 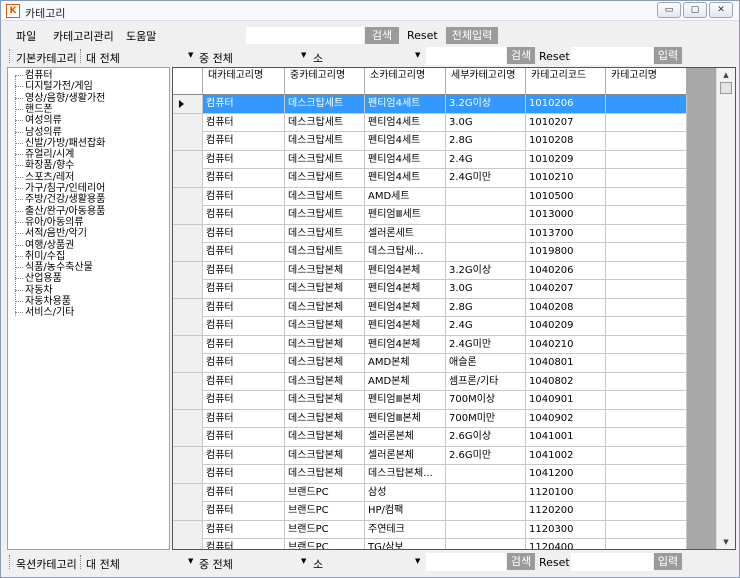 What do you see at coordinates (52, 267) in the screenshot?
I see `tree-item: 식품/농수축산물` at bounding box center [52, 267].